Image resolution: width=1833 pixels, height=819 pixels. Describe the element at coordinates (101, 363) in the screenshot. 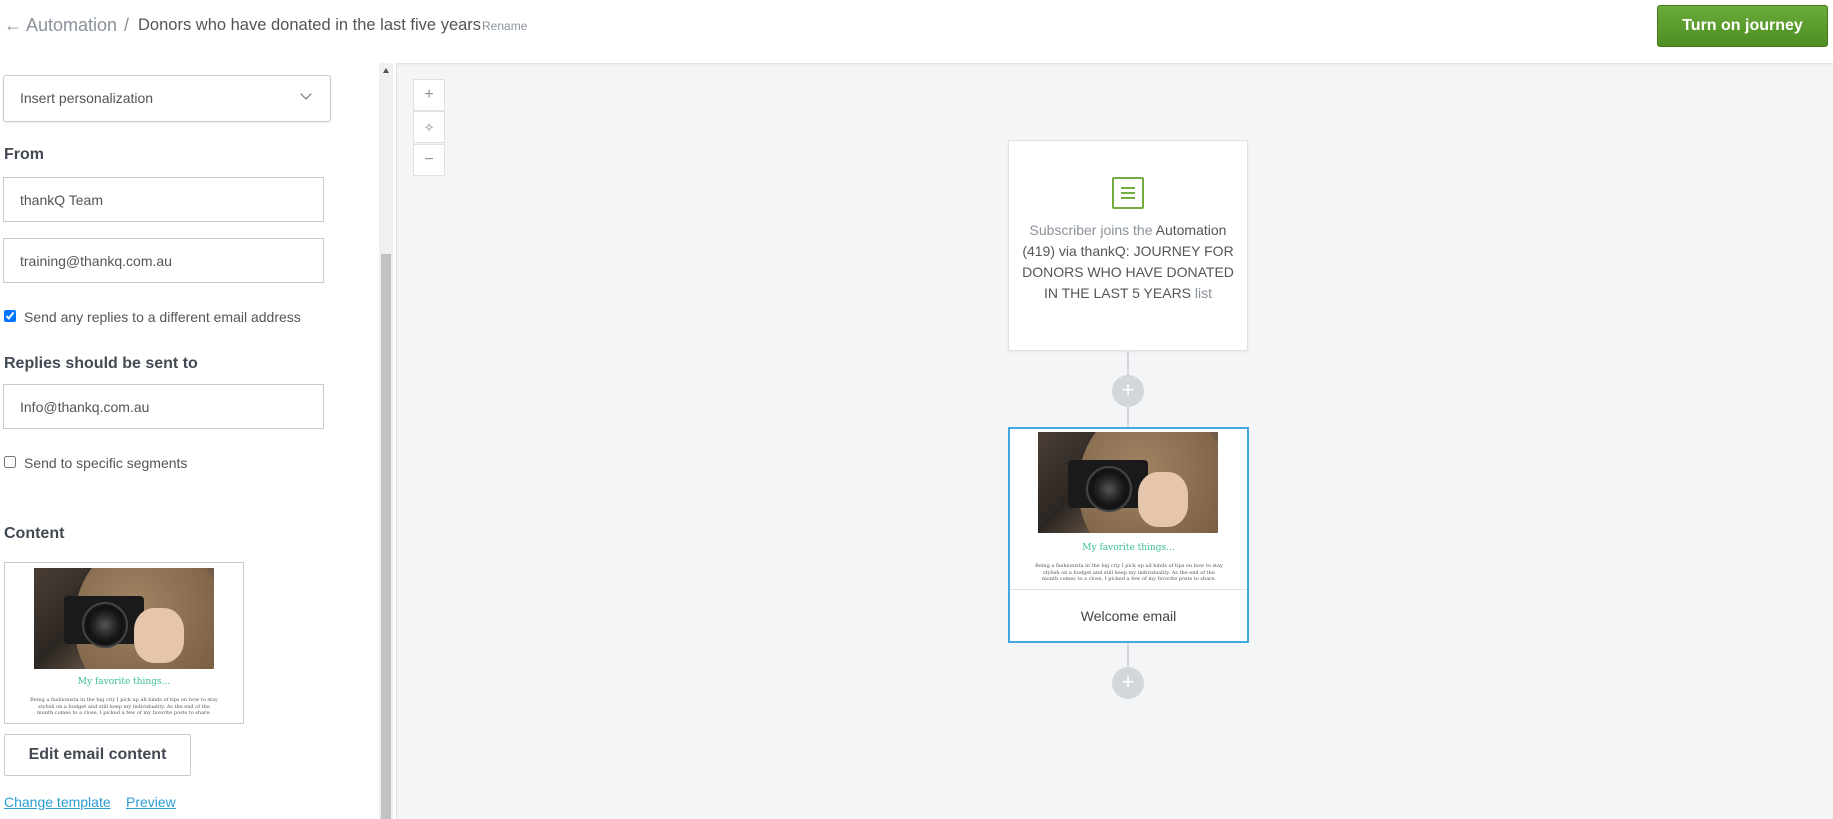

I see `replies-to-label: Replies should be sent to` at that location.